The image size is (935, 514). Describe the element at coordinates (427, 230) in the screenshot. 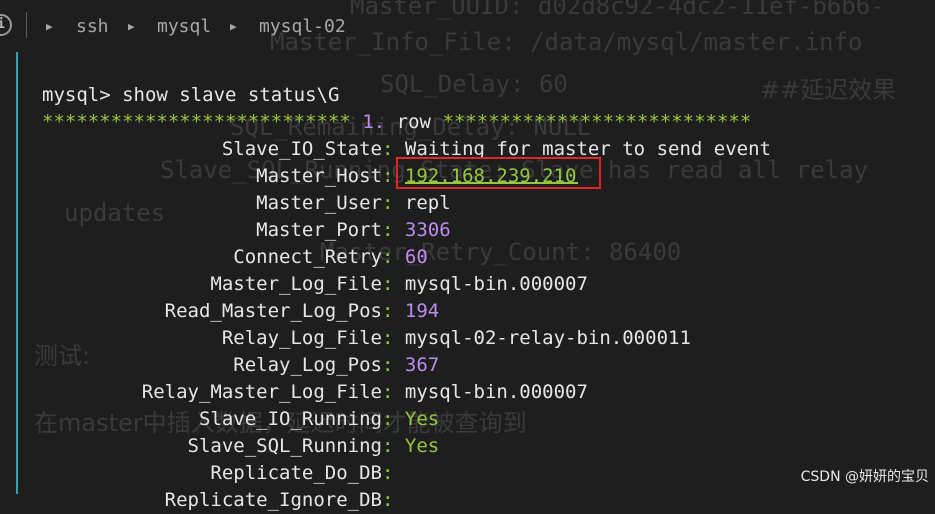

I see `field-value: 3306` at that location.